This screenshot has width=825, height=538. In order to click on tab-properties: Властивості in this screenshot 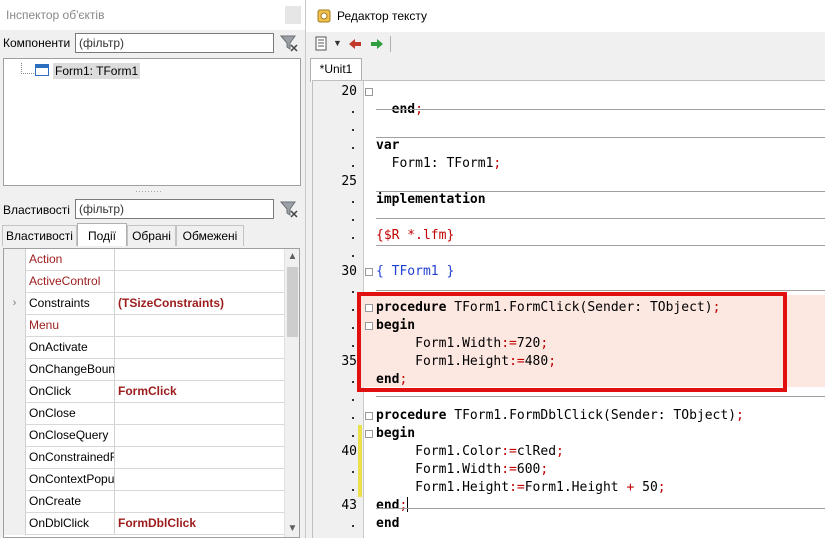, I will do `click(39, 235)`.